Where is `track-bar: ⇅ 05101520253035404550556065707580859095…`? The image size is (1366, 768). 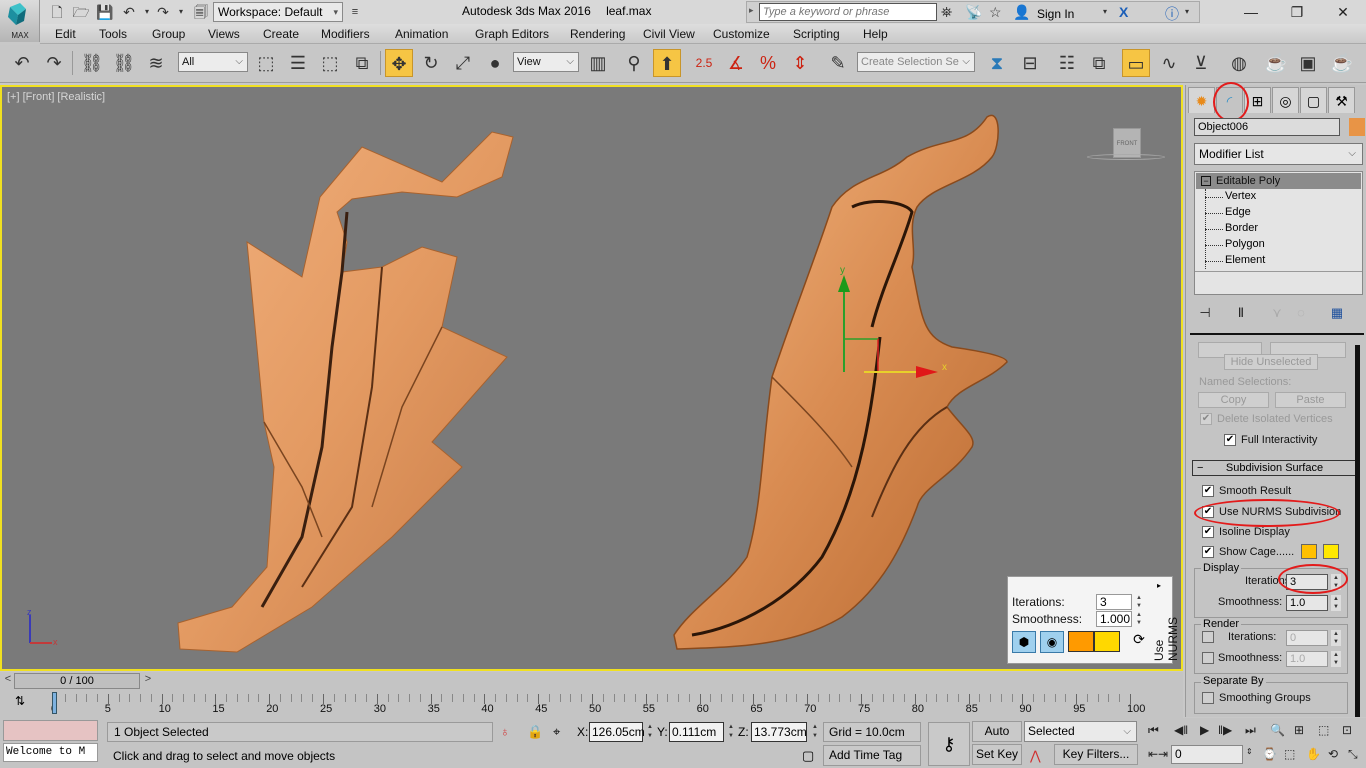
track-bar: ⇅ 05101520253035404550556065707580859095… is located at coordinates (591, 704).